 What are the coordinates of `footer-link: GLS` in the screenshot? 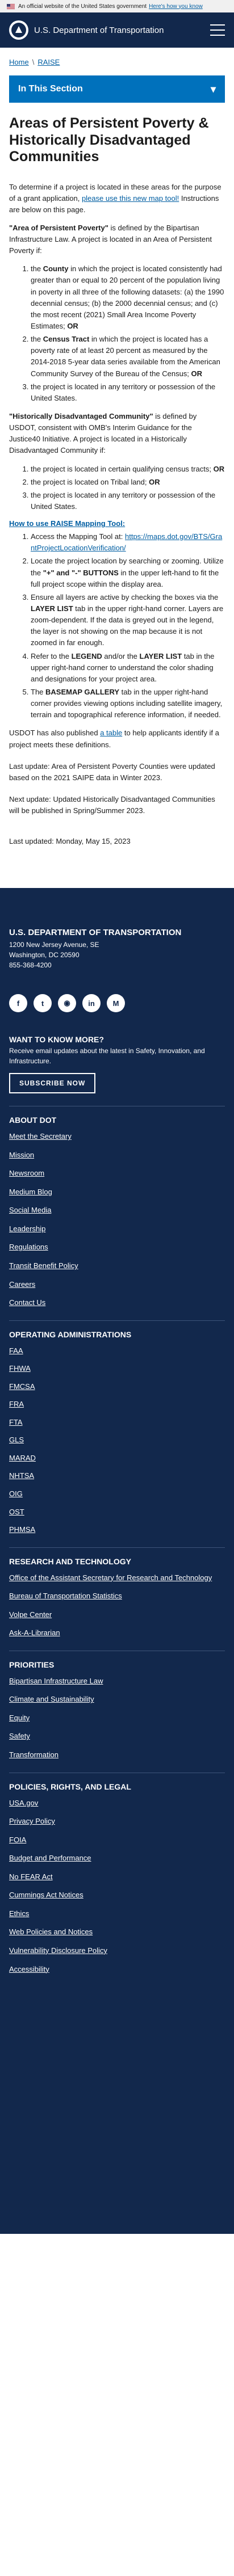 It's located at (117, 1440).